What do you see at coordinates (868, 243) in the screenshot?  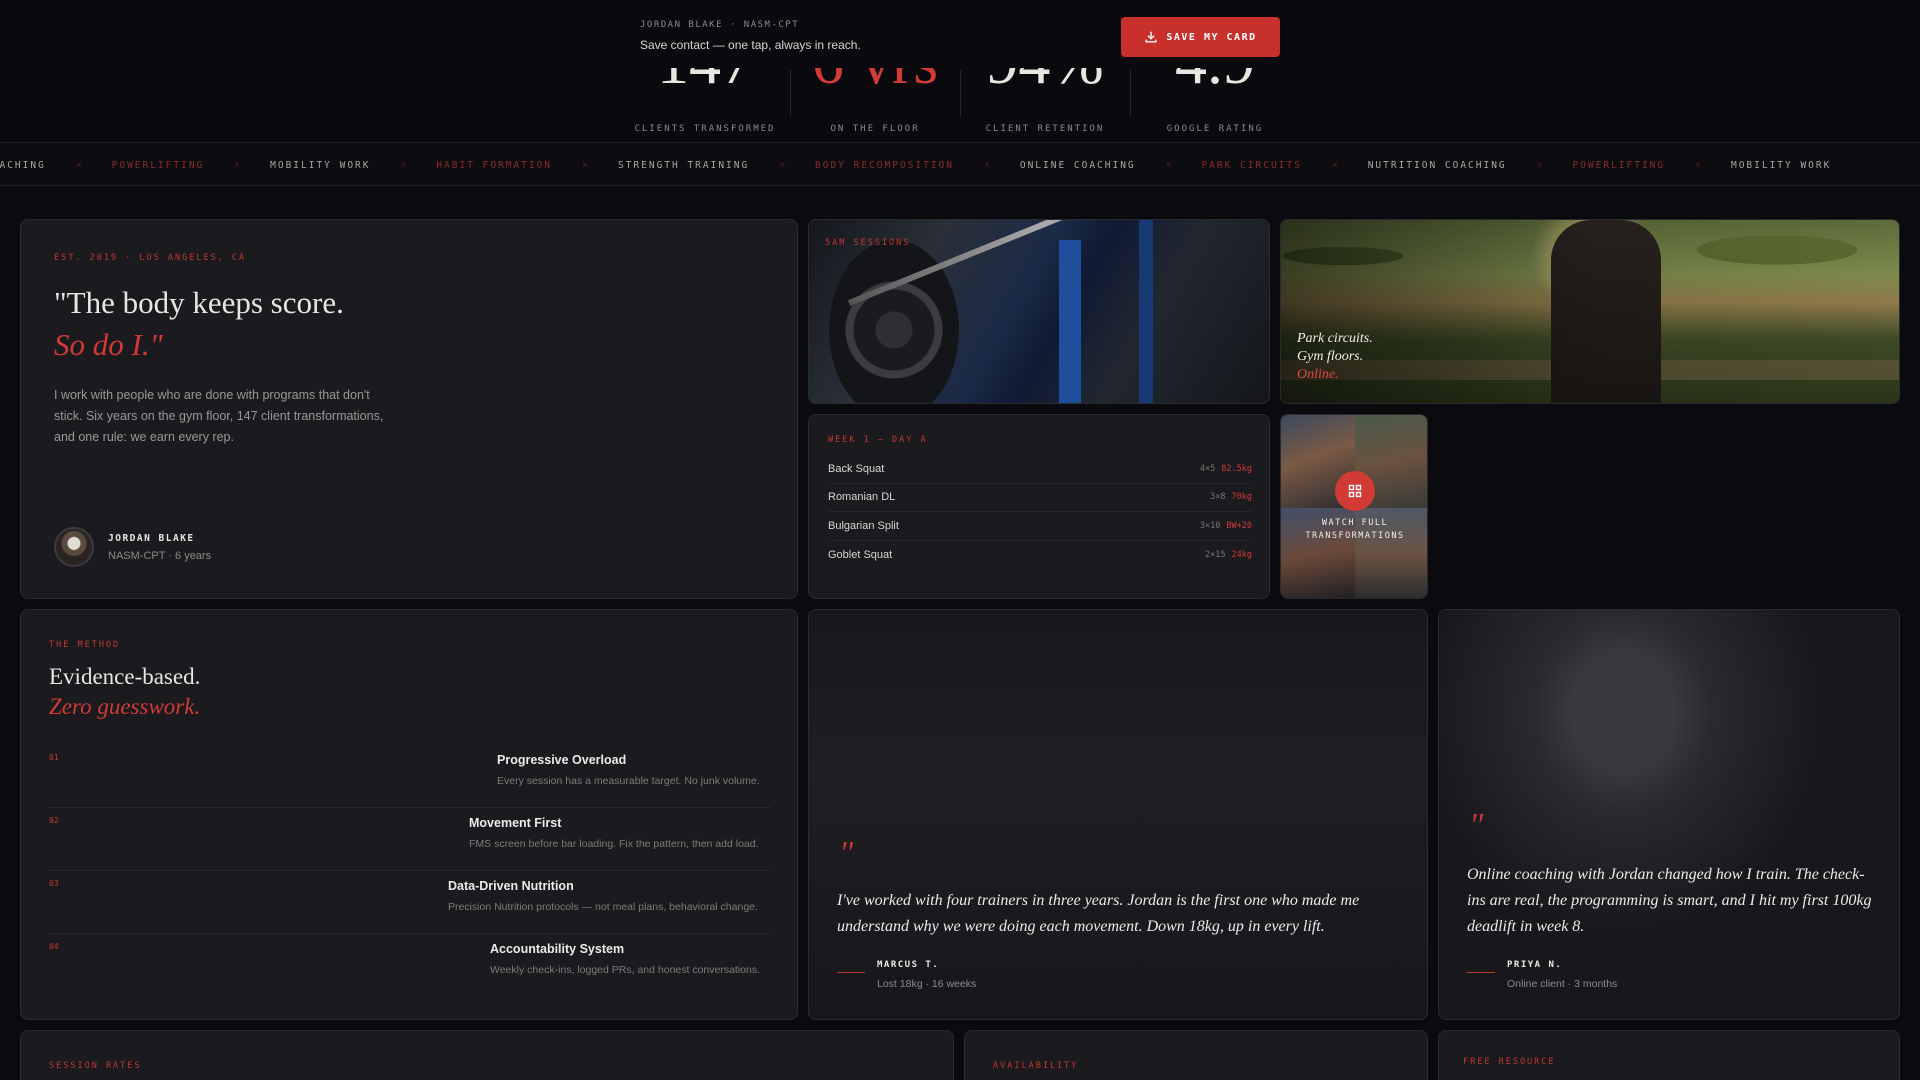 I see `gym-photo-eyebrow: 5AM SESSIONS` at bounding box center [868, 243].